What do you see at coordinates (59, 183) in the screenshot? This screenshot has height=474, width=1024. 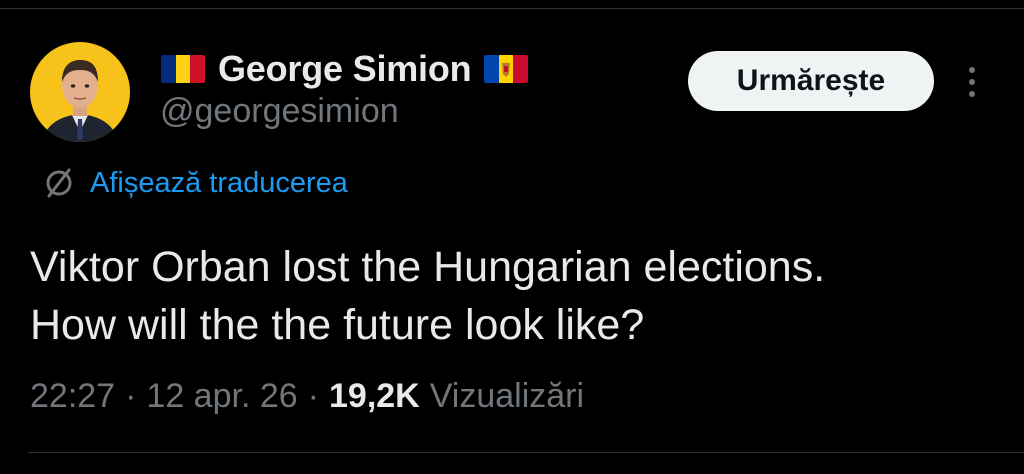 I see `globe-translate-icon` at bounding box center [59, 183].